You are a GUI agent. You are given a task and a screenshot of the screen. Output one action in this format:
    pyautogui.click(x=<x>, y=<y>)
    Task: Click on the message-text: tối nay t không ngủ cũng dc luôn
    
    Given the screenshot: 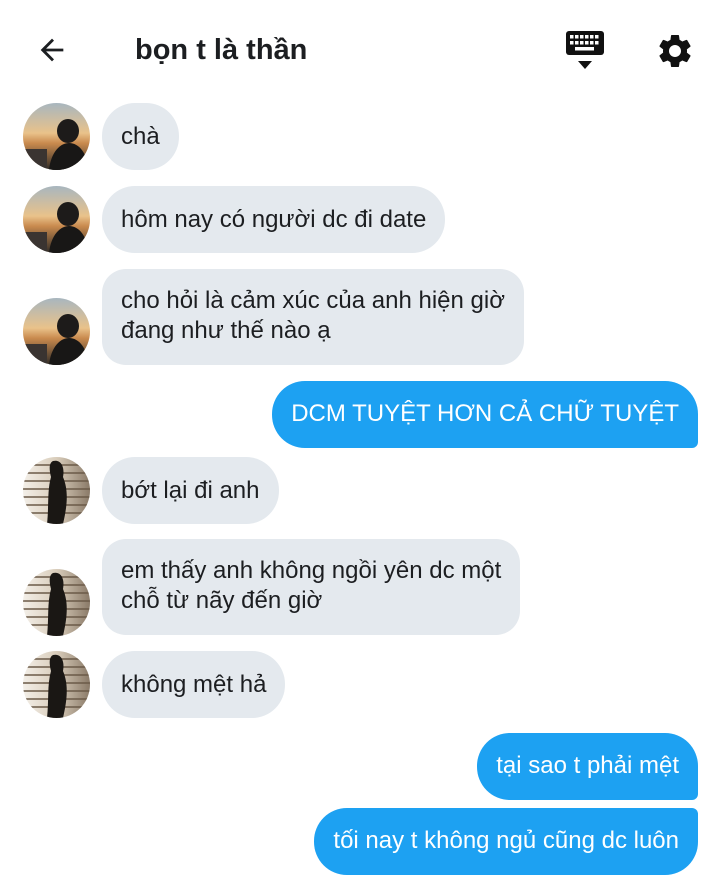 What is the action you would take?
    pyautogui.click(x=506, y=840)
    